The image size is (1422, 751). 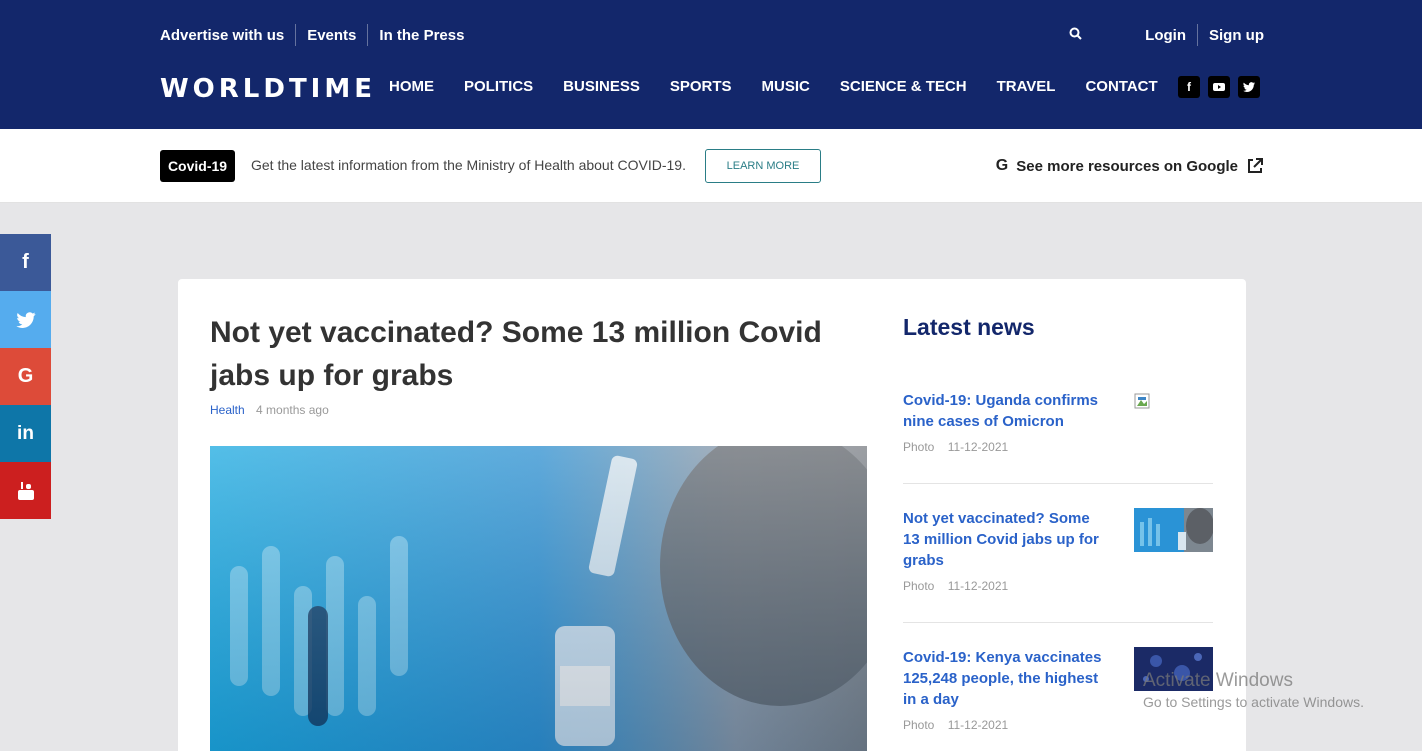 I want to click on learn-more-button: LEARN MORE, so click(x=763, y=166).